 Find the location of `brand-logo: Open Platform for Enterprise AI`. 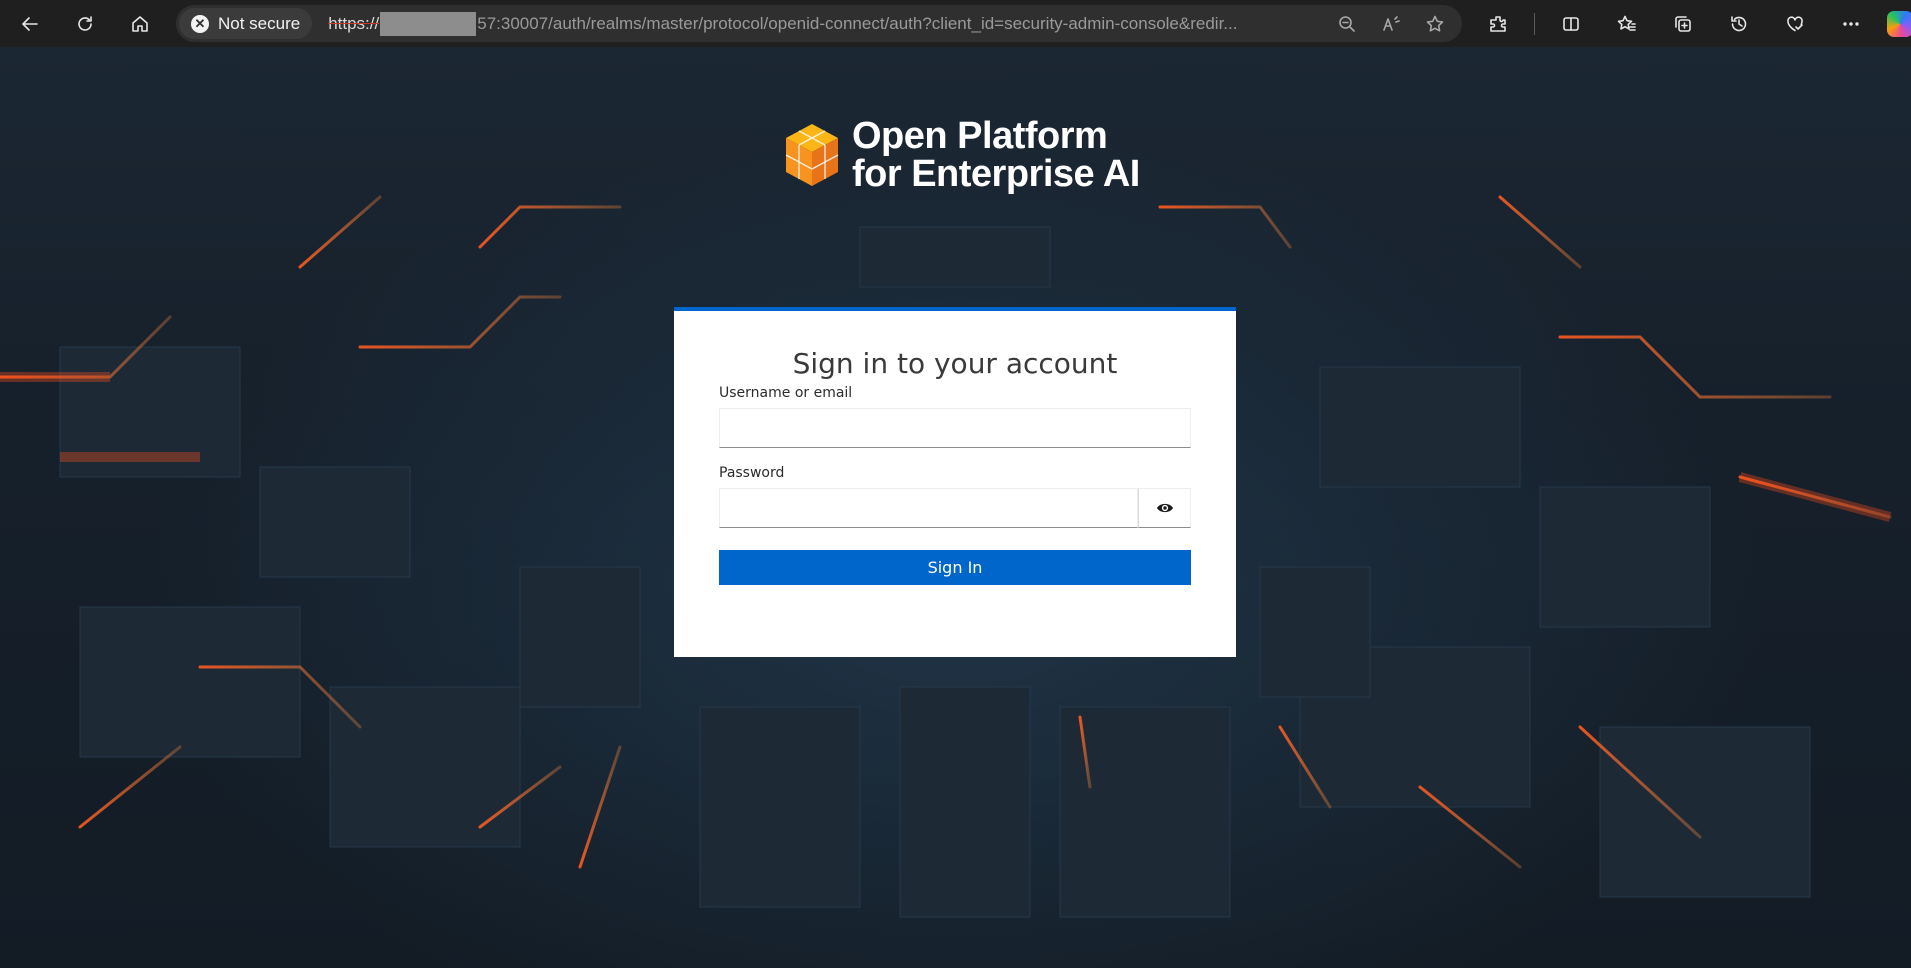

brand-logo: Open Platform for Enterprise AI is located at coordinates (961, 155).